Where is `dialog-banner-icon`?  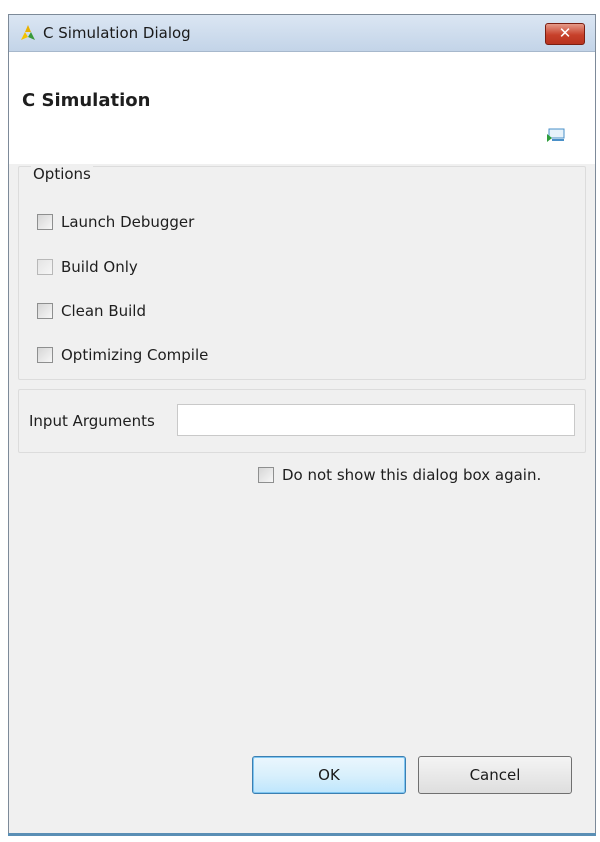 dialog-banner-icon is located at coordinates (556, 135).